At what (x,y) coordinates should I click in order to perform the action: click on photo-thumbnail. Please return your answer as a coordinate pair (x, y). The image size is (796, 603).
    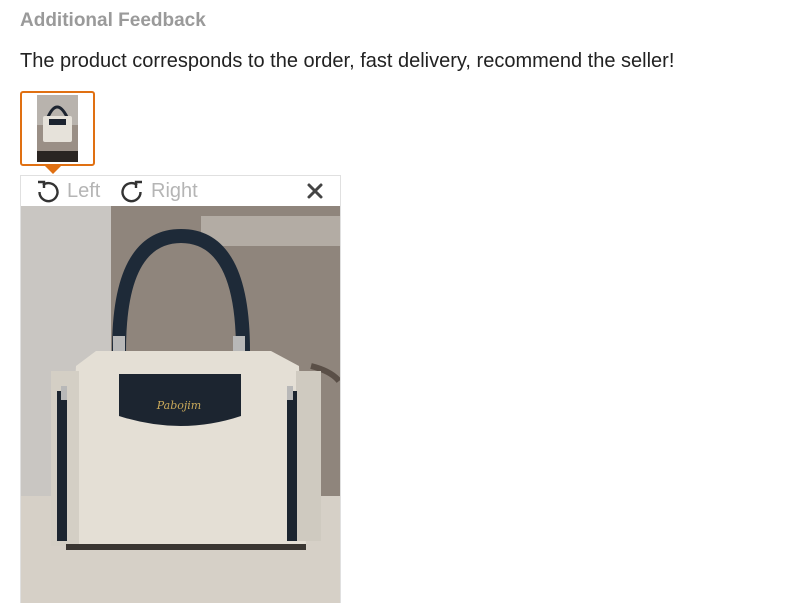
    Looking at the image, I should click on (57, 132).